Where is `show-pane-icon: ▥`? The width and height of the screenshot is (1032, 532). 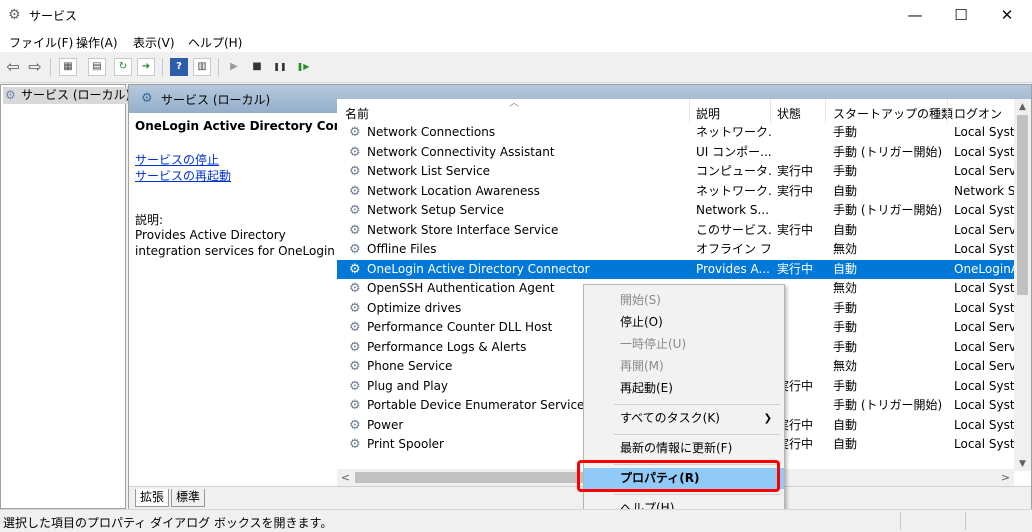 show-pane-icon: ▥ is located at coordinates (202, 67).